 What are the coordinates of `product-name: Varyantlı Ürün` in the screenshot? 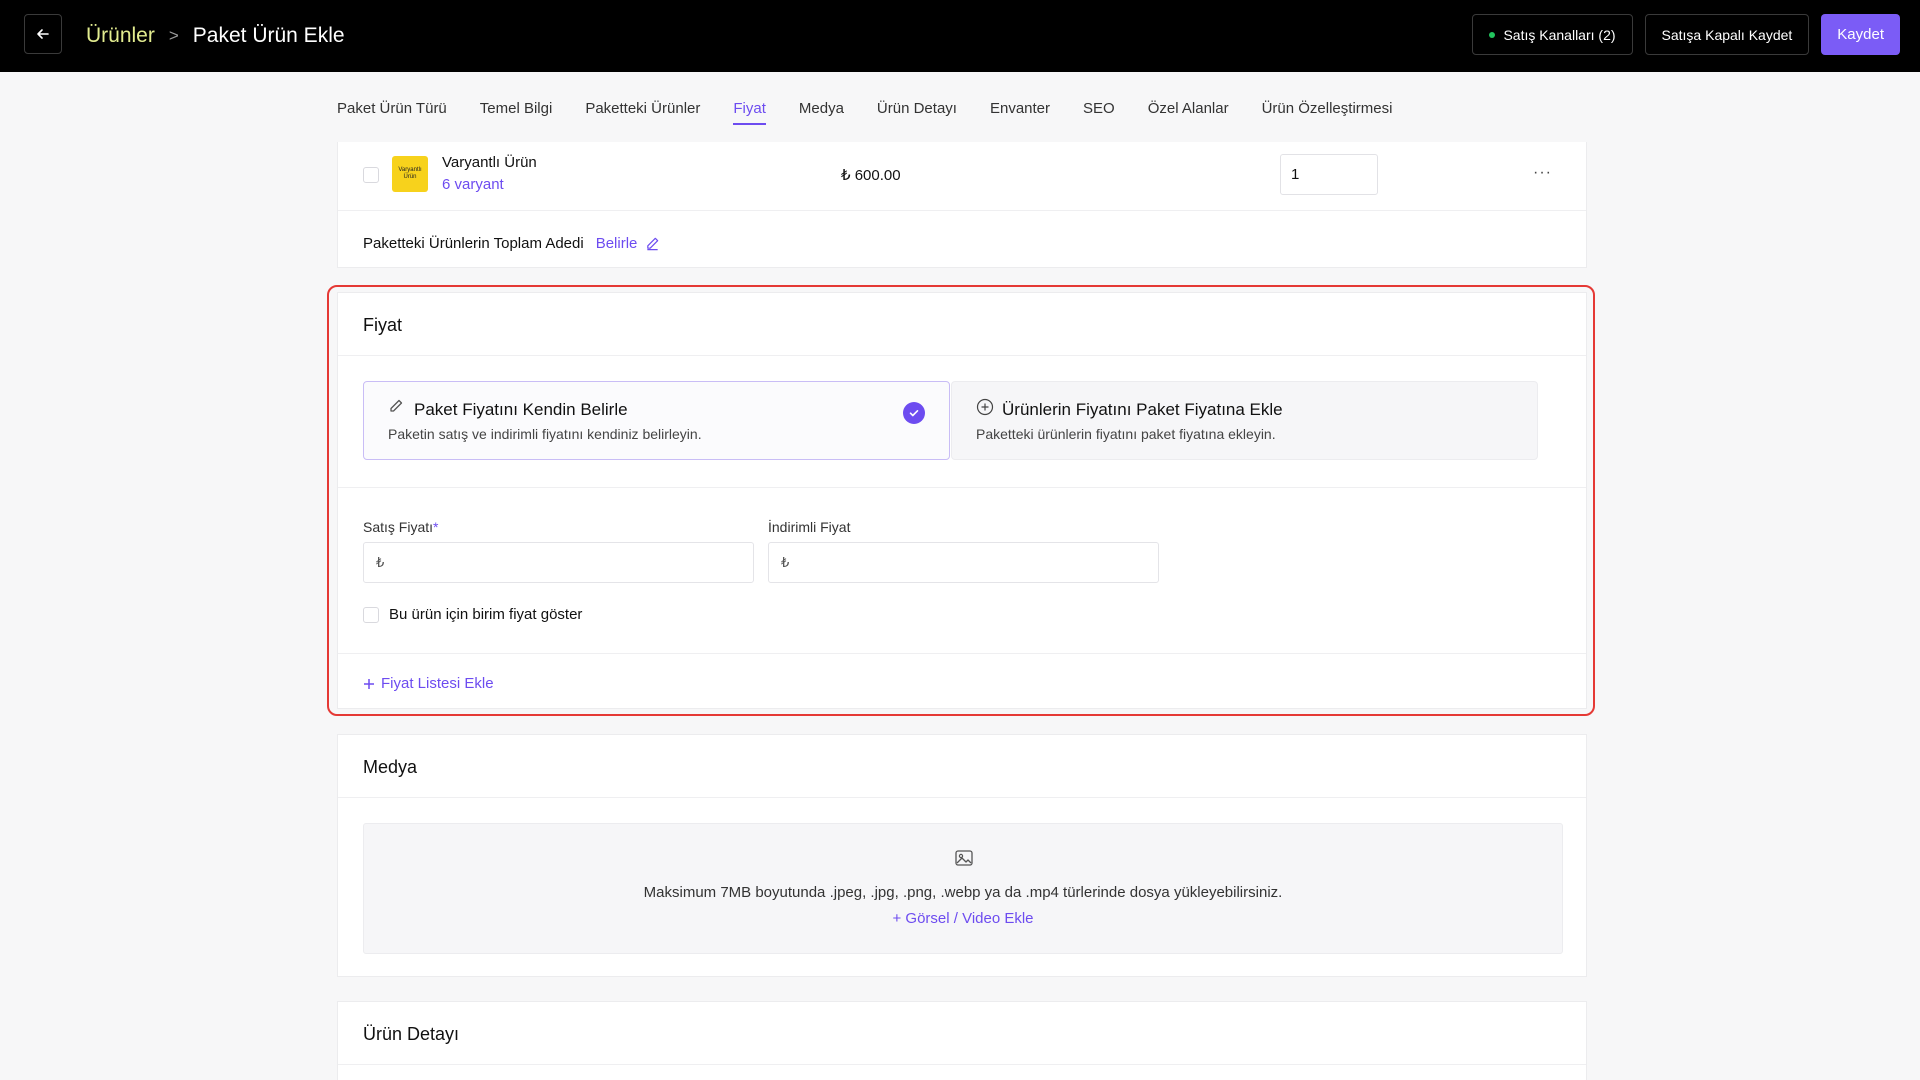 It's located at (489, 162).